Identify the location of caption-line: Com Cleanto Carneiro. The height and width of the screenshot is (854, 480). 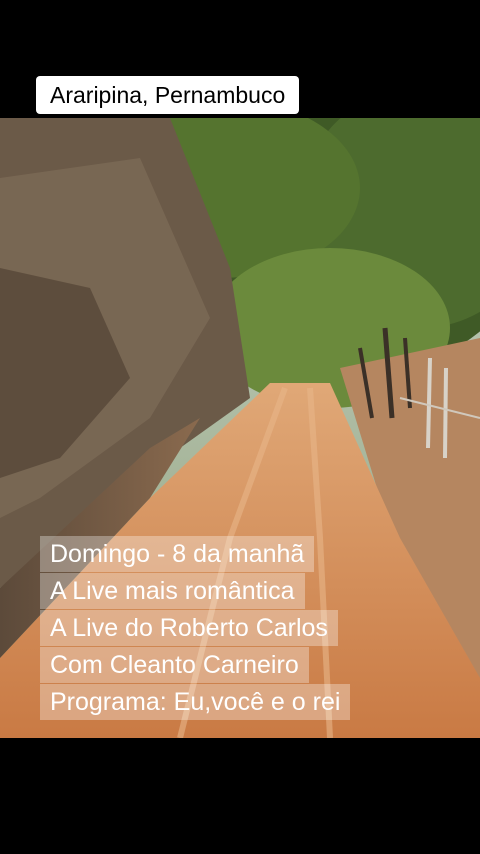
(174, 665).